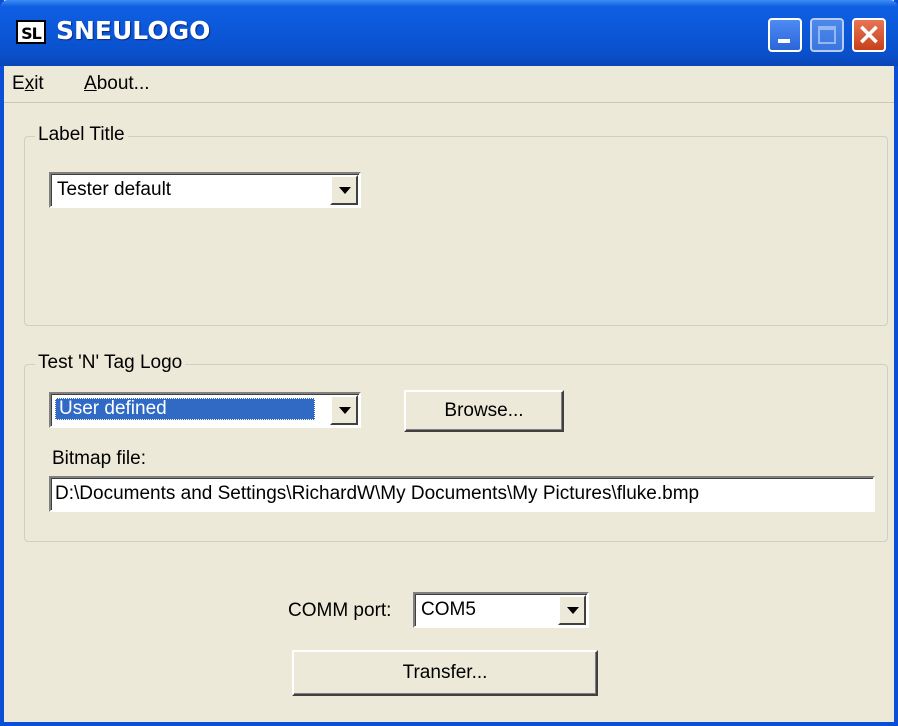 Image resolution: width=898 pixels, height=726 pixels. I want to click on title-bar: SL SNEULOGO ×, so click(449, 33).